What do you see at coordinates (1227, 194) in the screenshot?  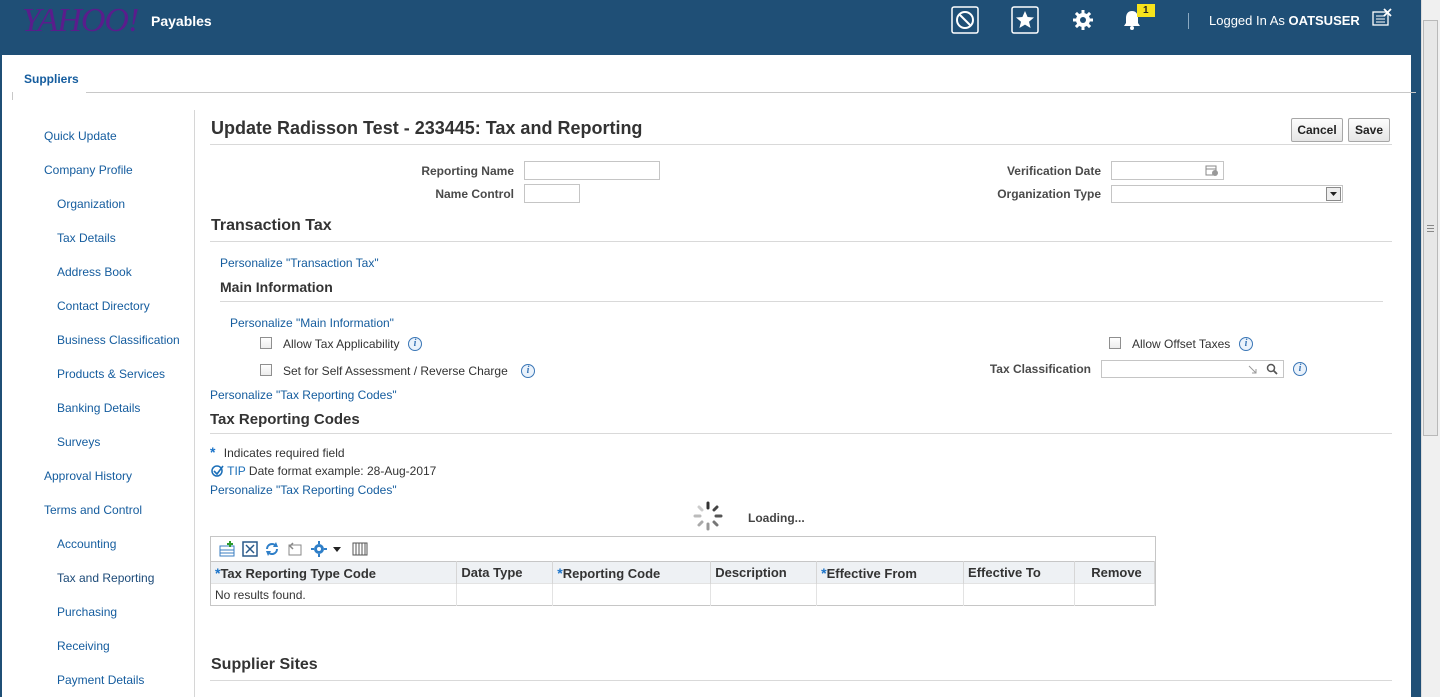 I see `organization-type-select` at bounding box center [1227, 194].